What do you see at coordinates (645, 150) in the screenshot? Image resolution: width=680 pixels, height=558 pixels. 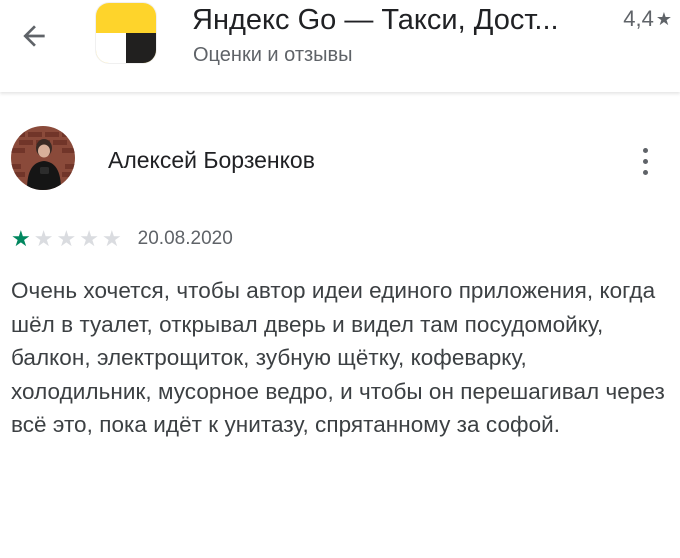 I see `more-vert-icon` at bounding box center [645, 150].